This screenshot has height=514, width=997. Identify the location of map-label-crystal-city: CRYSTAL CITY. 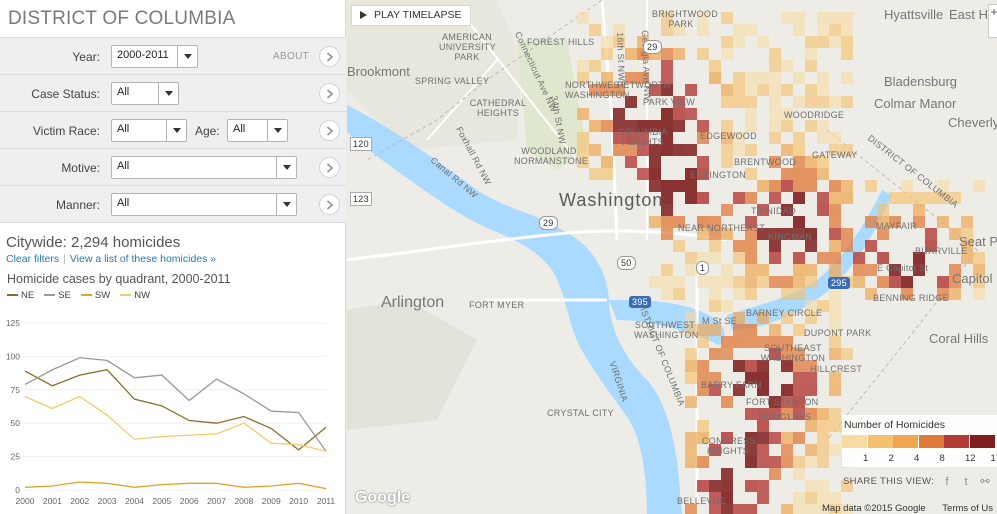
(580, 413).